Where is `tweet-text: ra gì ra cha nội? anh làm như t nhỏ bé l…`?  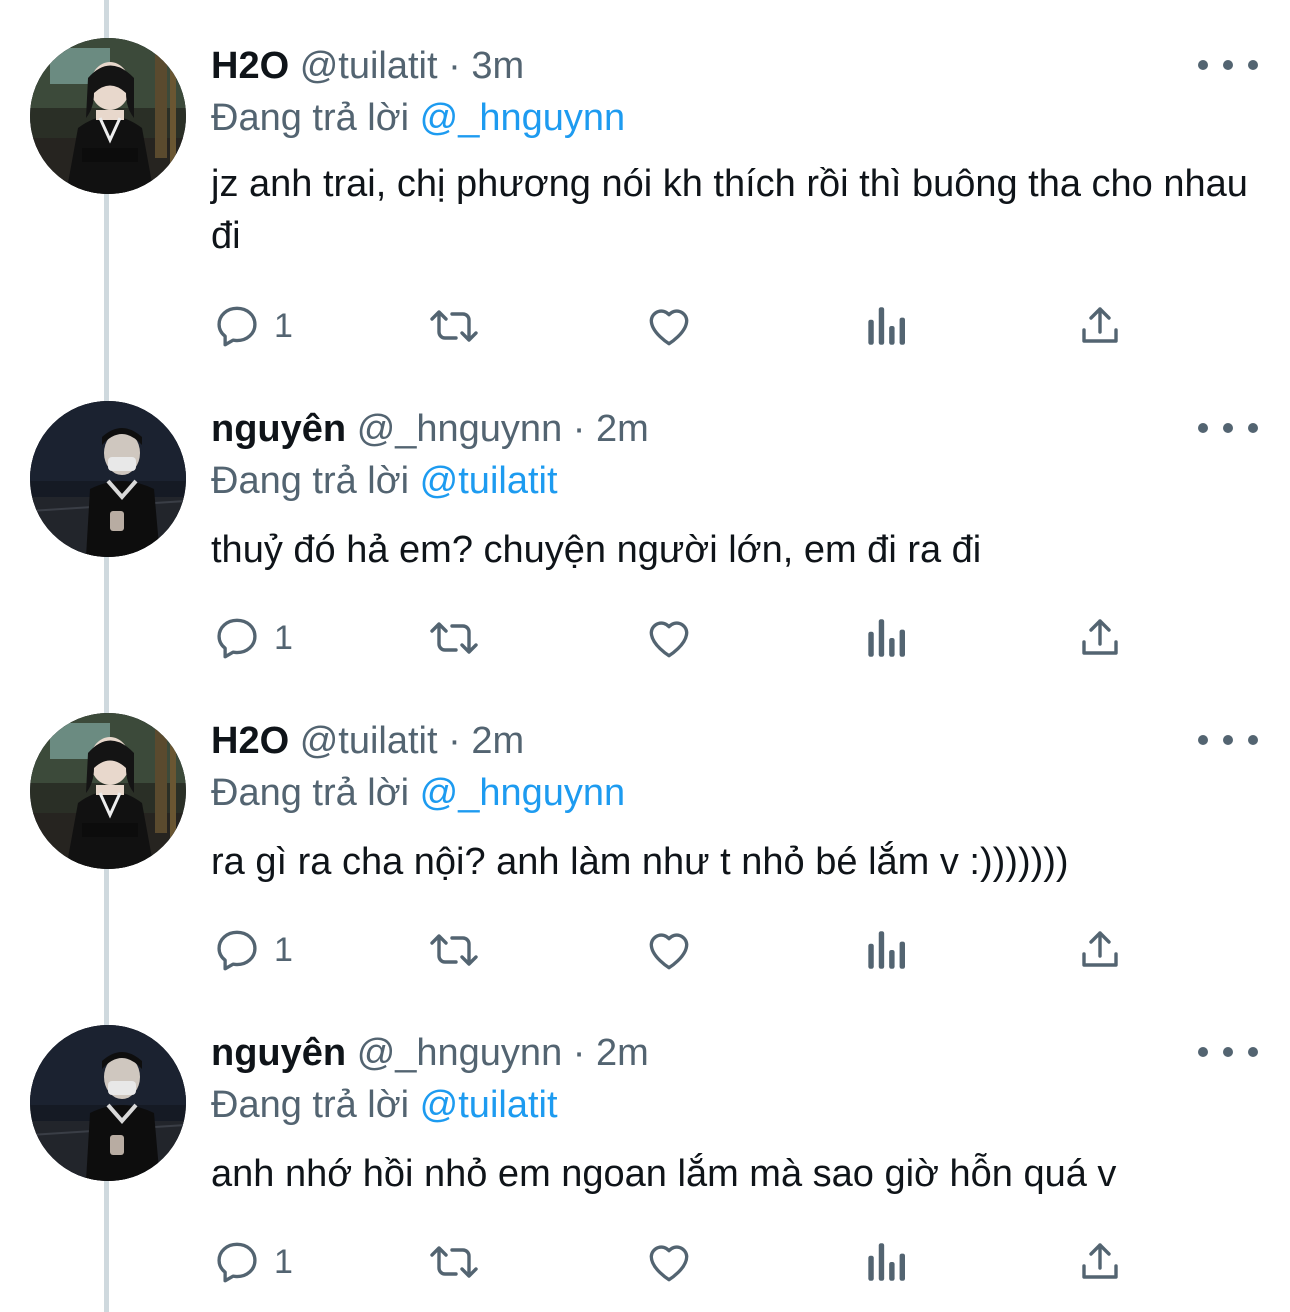
tweet-text: ra gì ra cha nội? anh làm như t nhỏ bé l… is located at coordinates (640, 862).